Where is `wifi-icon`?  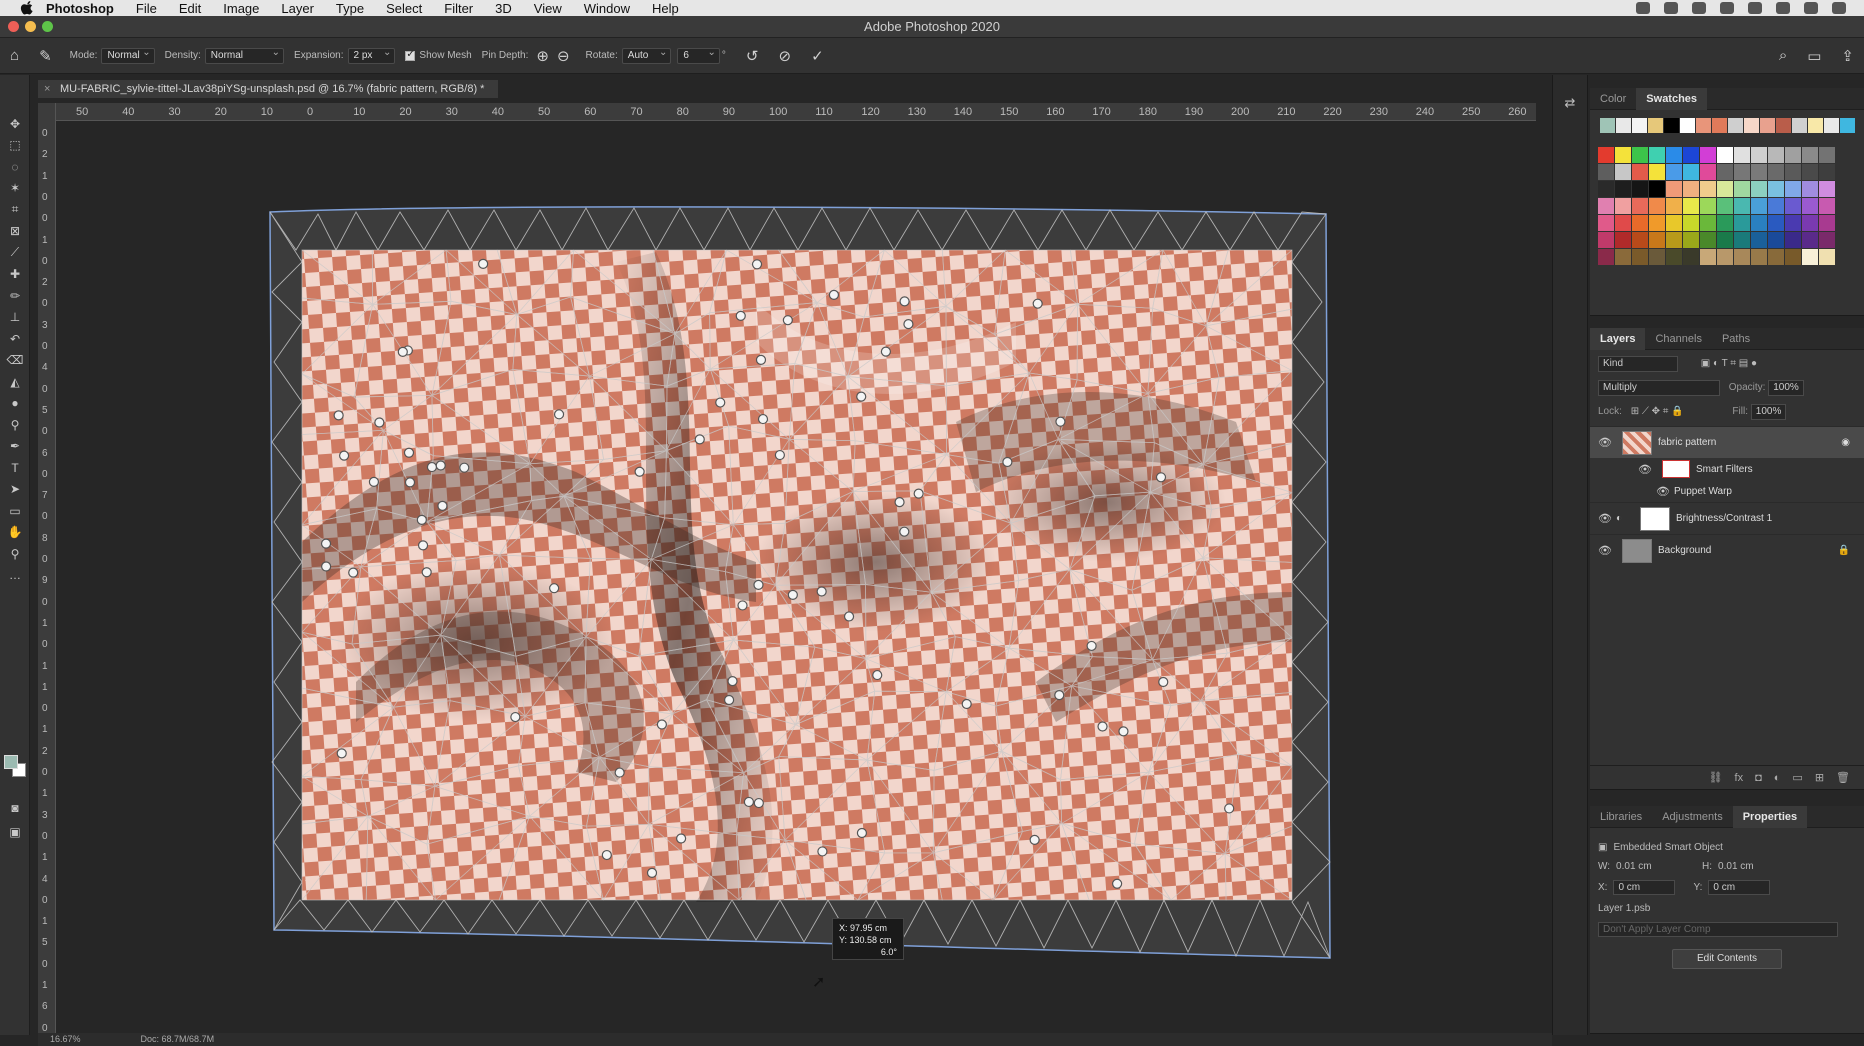
wifi-icon is located at coordinates (1783, 8).